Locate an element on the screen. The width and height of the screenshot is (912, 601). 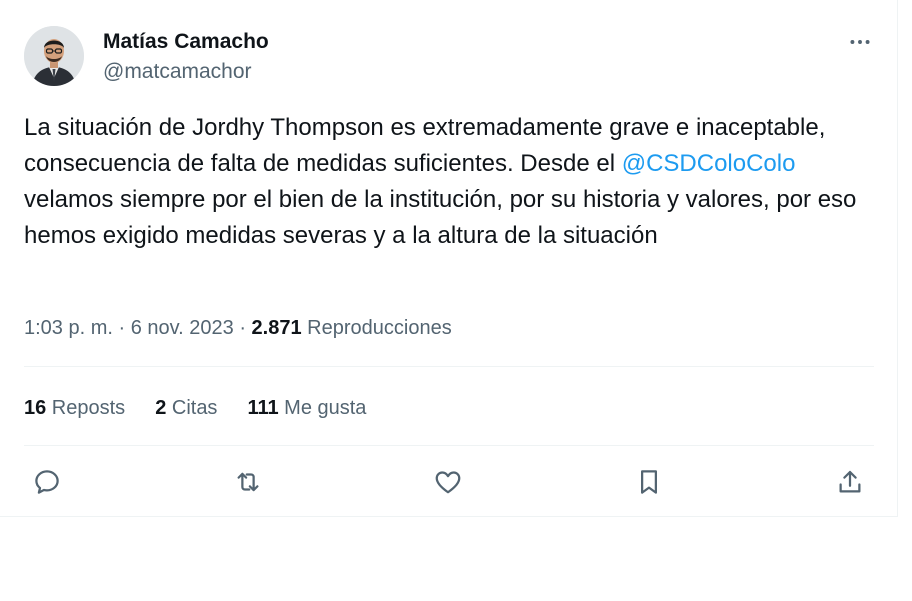
share-button is located at coordinates (850, 482).